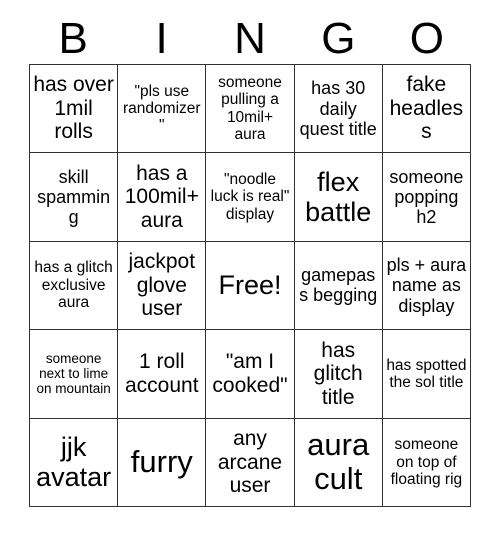 The height and width of the screenshot is (544, 500). I want to click on bingo-cell-label: someone next to lime on mountain, so click(73, 374).